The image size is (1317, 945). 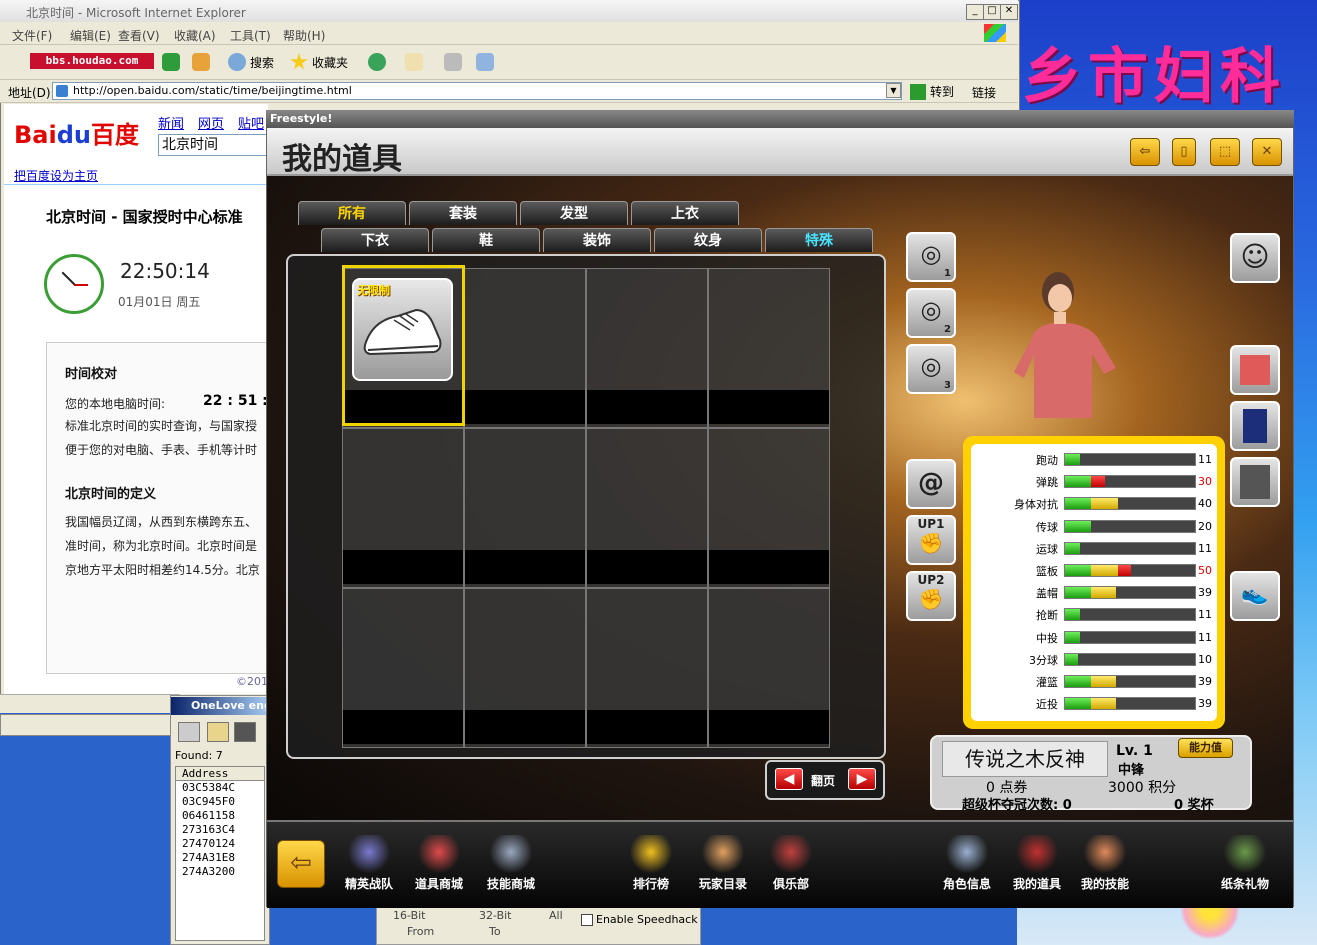 I want to click on nav-item: 玩家目录, so click(x=723, y=863).